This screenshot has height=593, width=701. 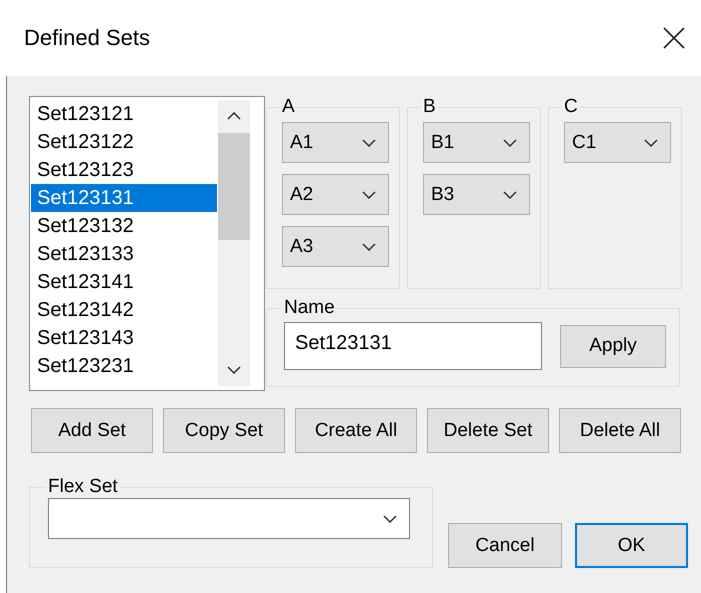 I want to click on list-item: Set123121, so click(x=124, y=114).